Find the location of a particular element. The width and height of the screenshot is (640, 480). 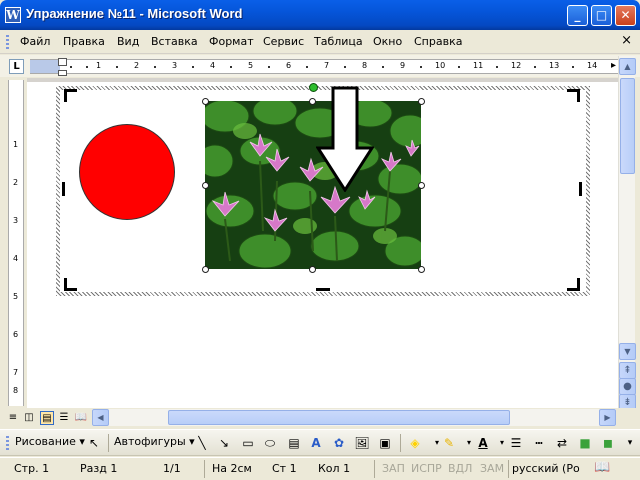

toolbar-divider is located at coordinates (108, 443).